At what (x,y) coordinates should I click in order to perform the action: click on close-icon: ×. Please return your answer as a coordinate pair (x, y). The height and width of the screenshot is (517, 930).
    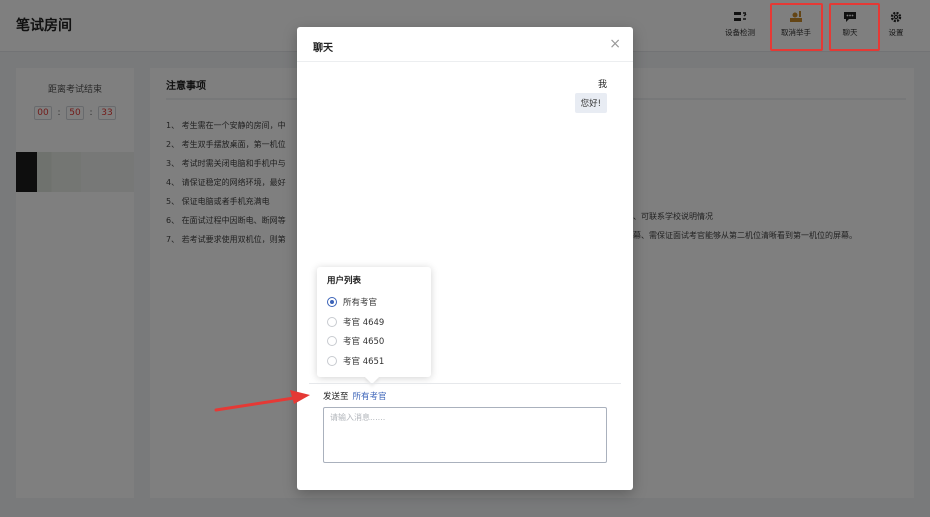
    Looking at the image, I should click on (615, 44).